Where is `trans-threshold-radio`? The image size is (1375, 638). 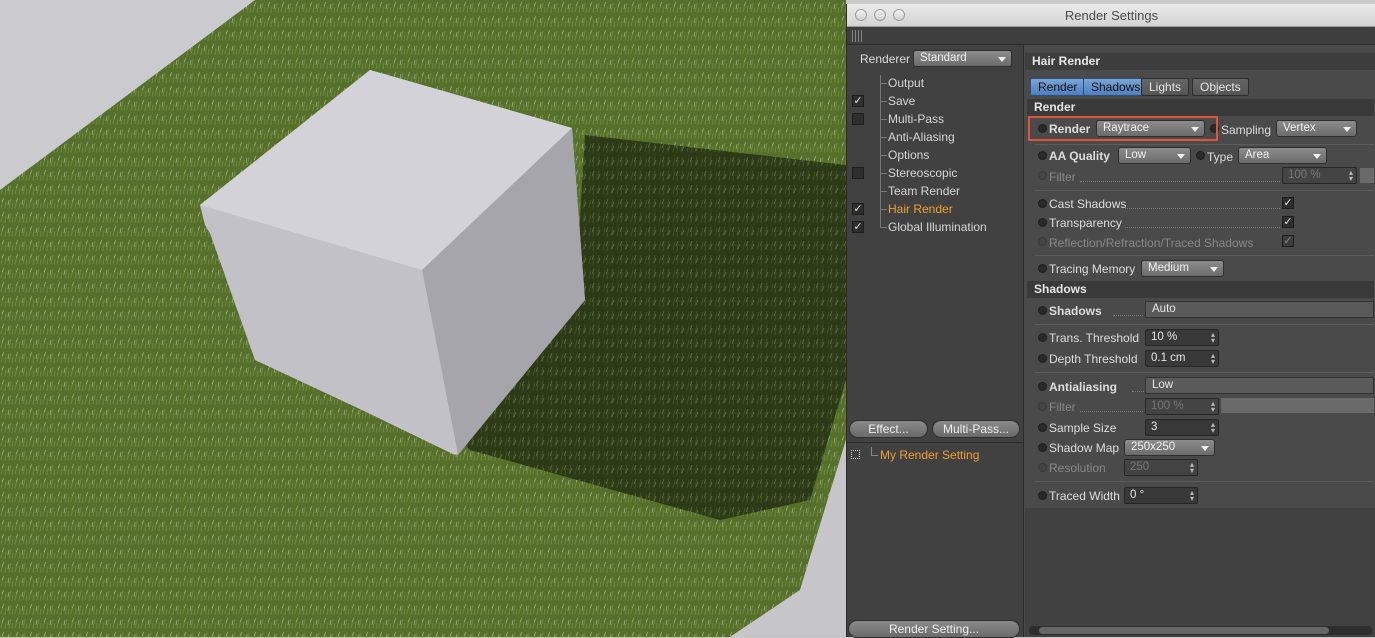 trans-threshold-radio is located at coordinates (1042, 337).